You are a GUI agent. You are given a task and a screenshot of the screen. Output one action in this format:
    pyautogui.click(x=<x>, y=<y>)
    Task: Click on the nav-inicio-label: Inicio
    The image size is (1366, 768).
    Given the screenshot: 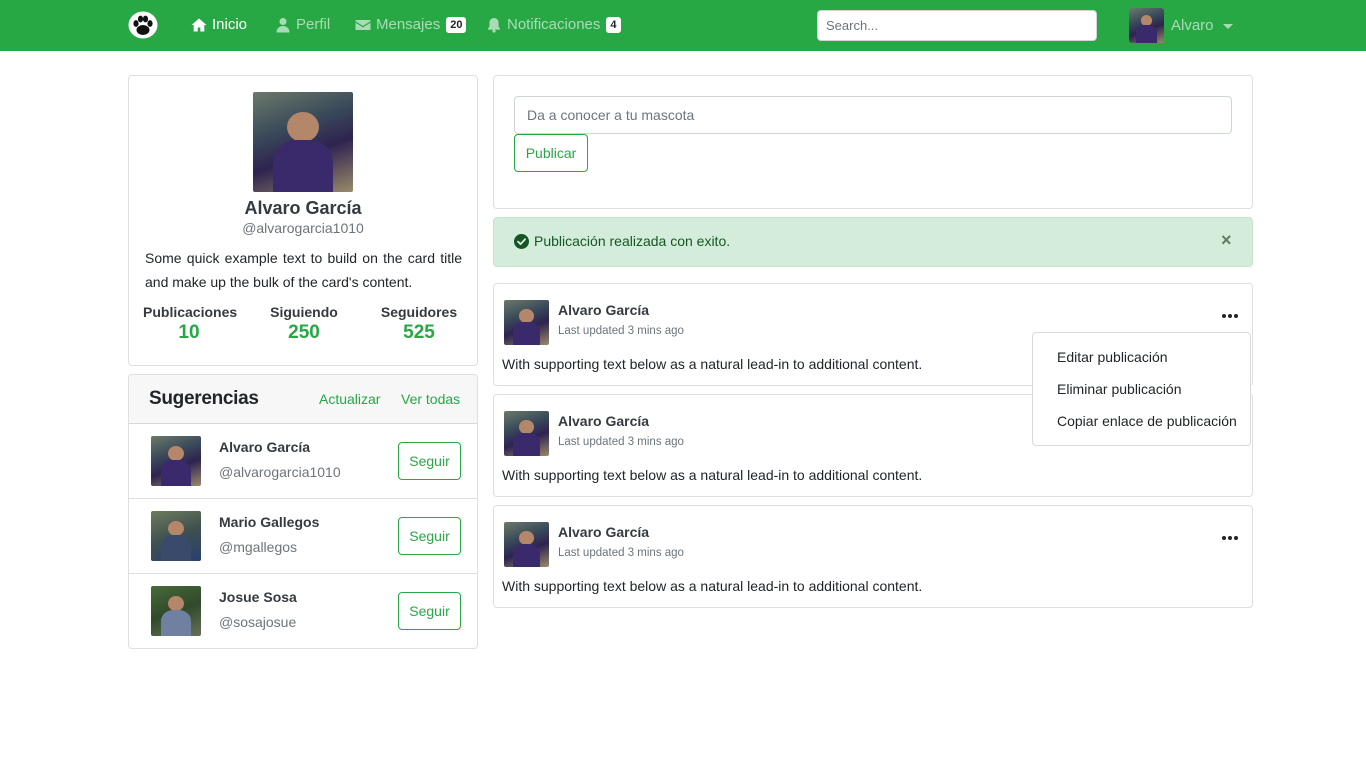 What is the action you would take?
    pyautogui.click(x=230, y=24)
    